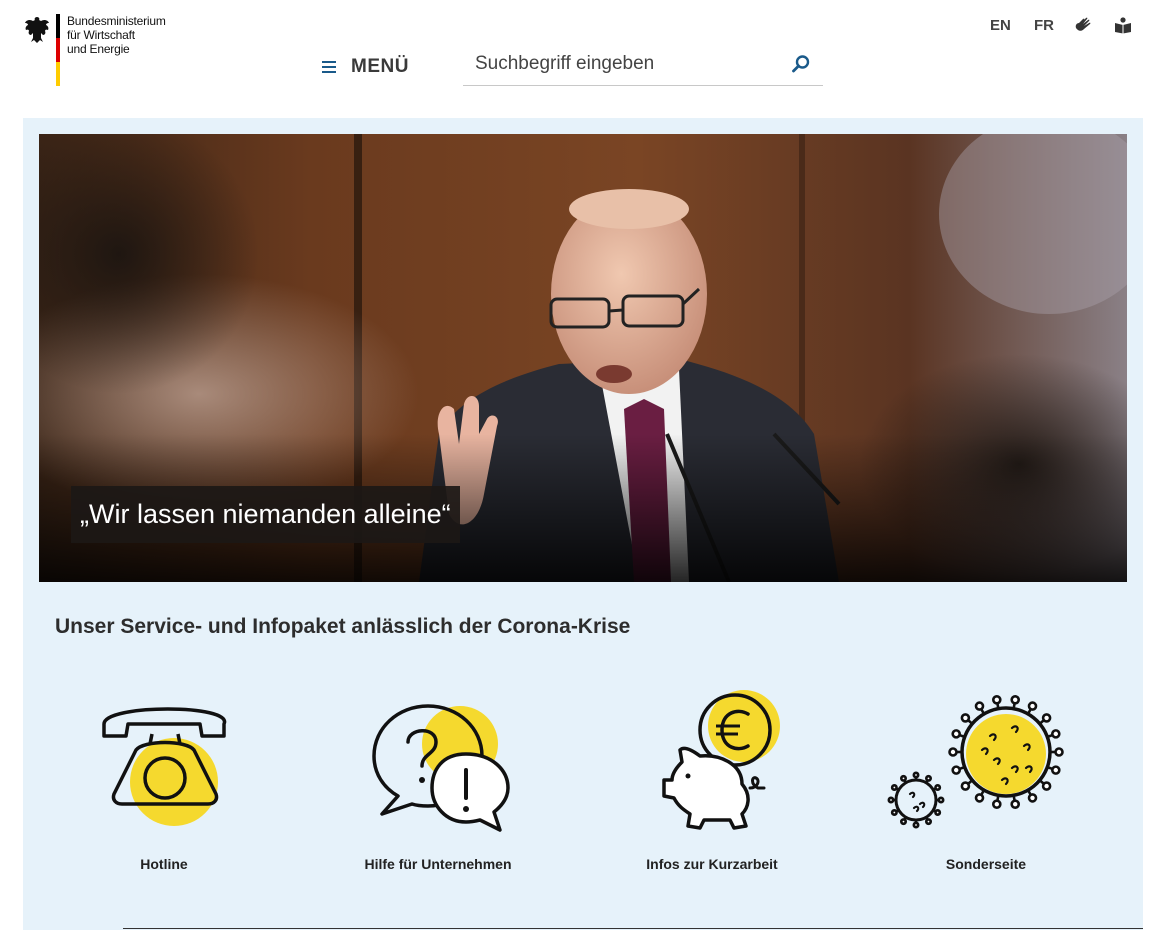 Image resolution: width=1163 pixels, height=930 pixels. I want to click on hero-caption: „Wir lassen niemanden alleine“, so click(265, 514).